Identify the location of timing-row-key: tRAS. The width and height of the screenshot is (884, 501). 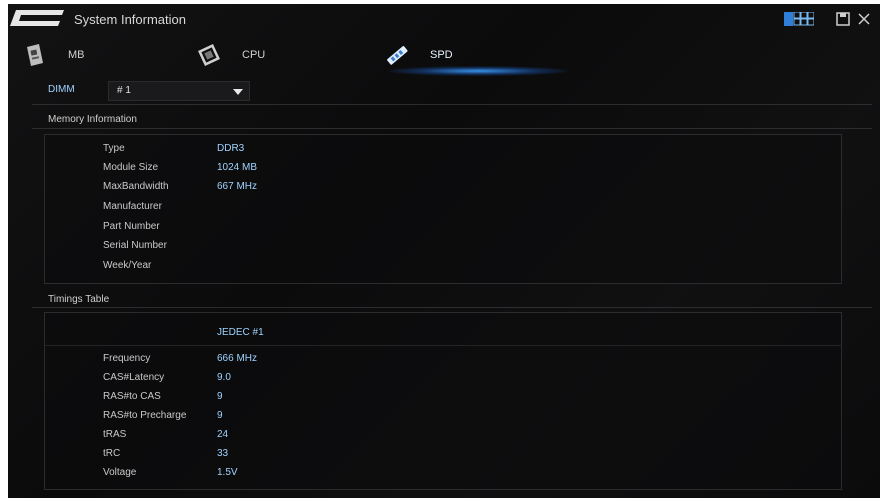
(115, 434).